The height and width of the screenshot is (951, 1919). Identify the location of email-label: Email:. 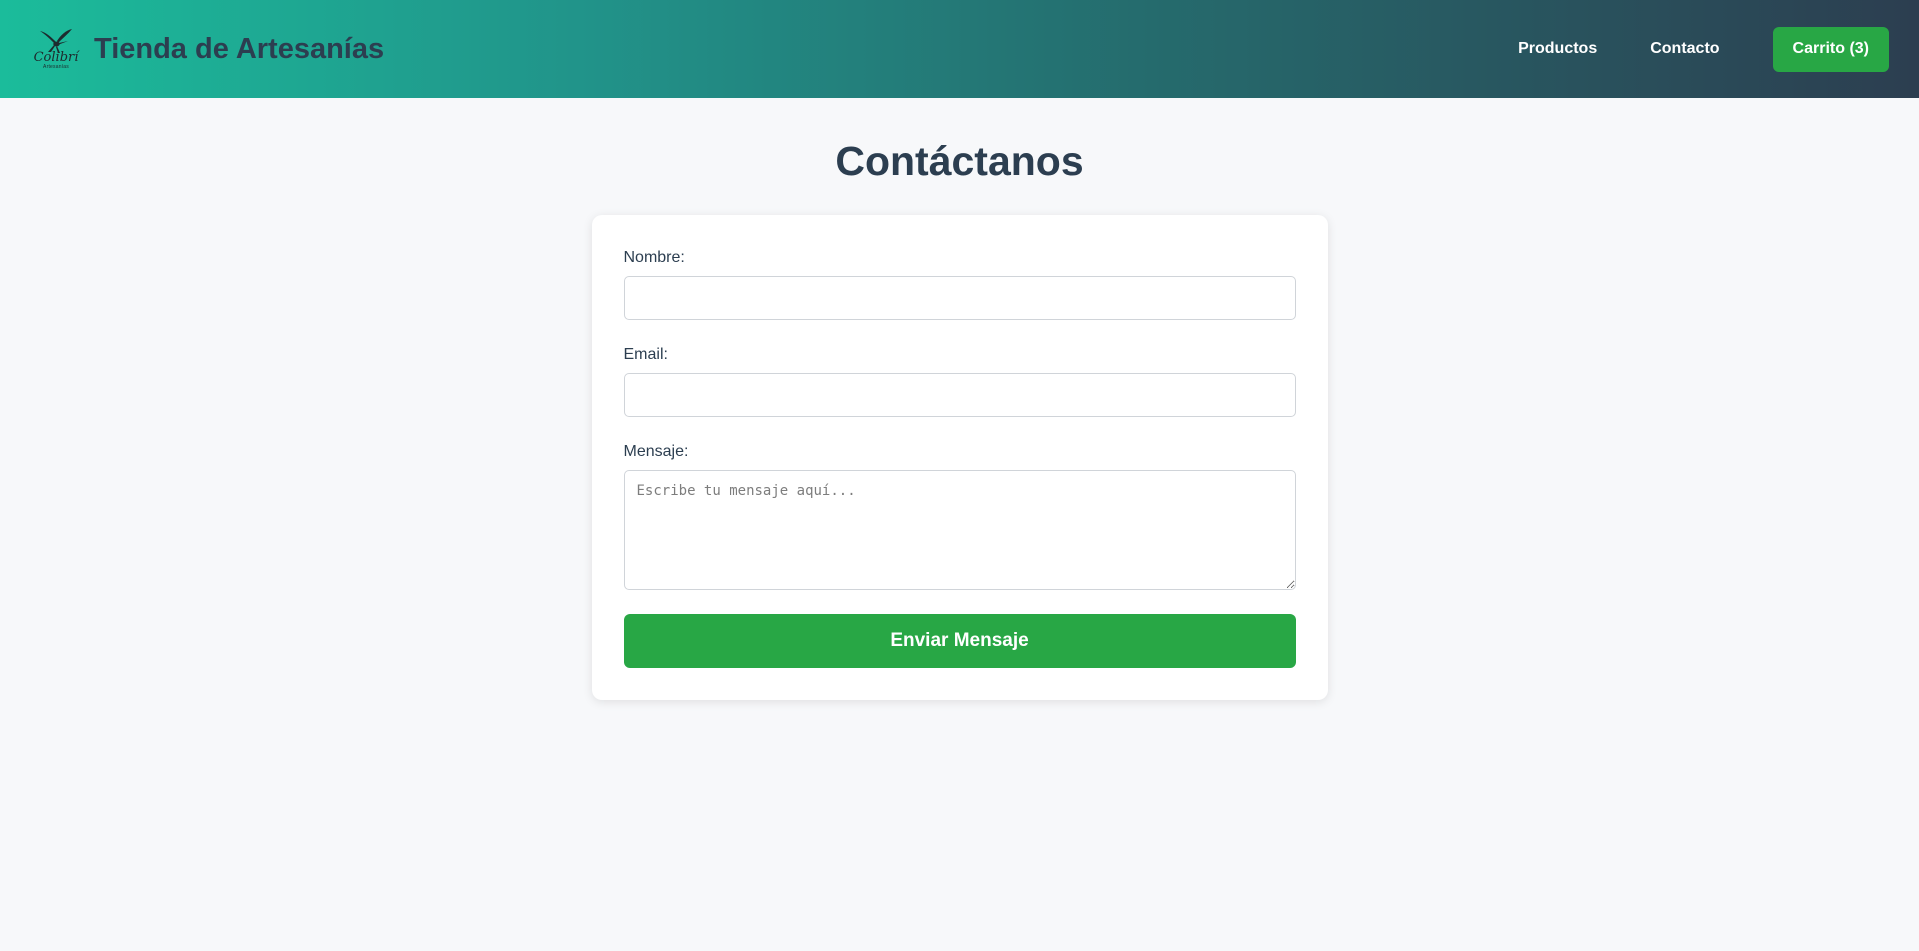
(645, 354).